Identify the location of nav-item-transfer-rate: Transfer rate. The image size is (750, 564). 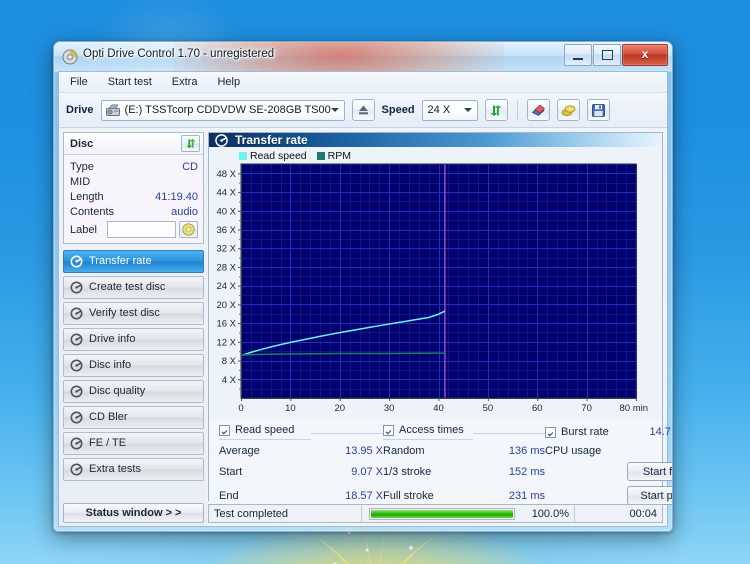
(133, 261).